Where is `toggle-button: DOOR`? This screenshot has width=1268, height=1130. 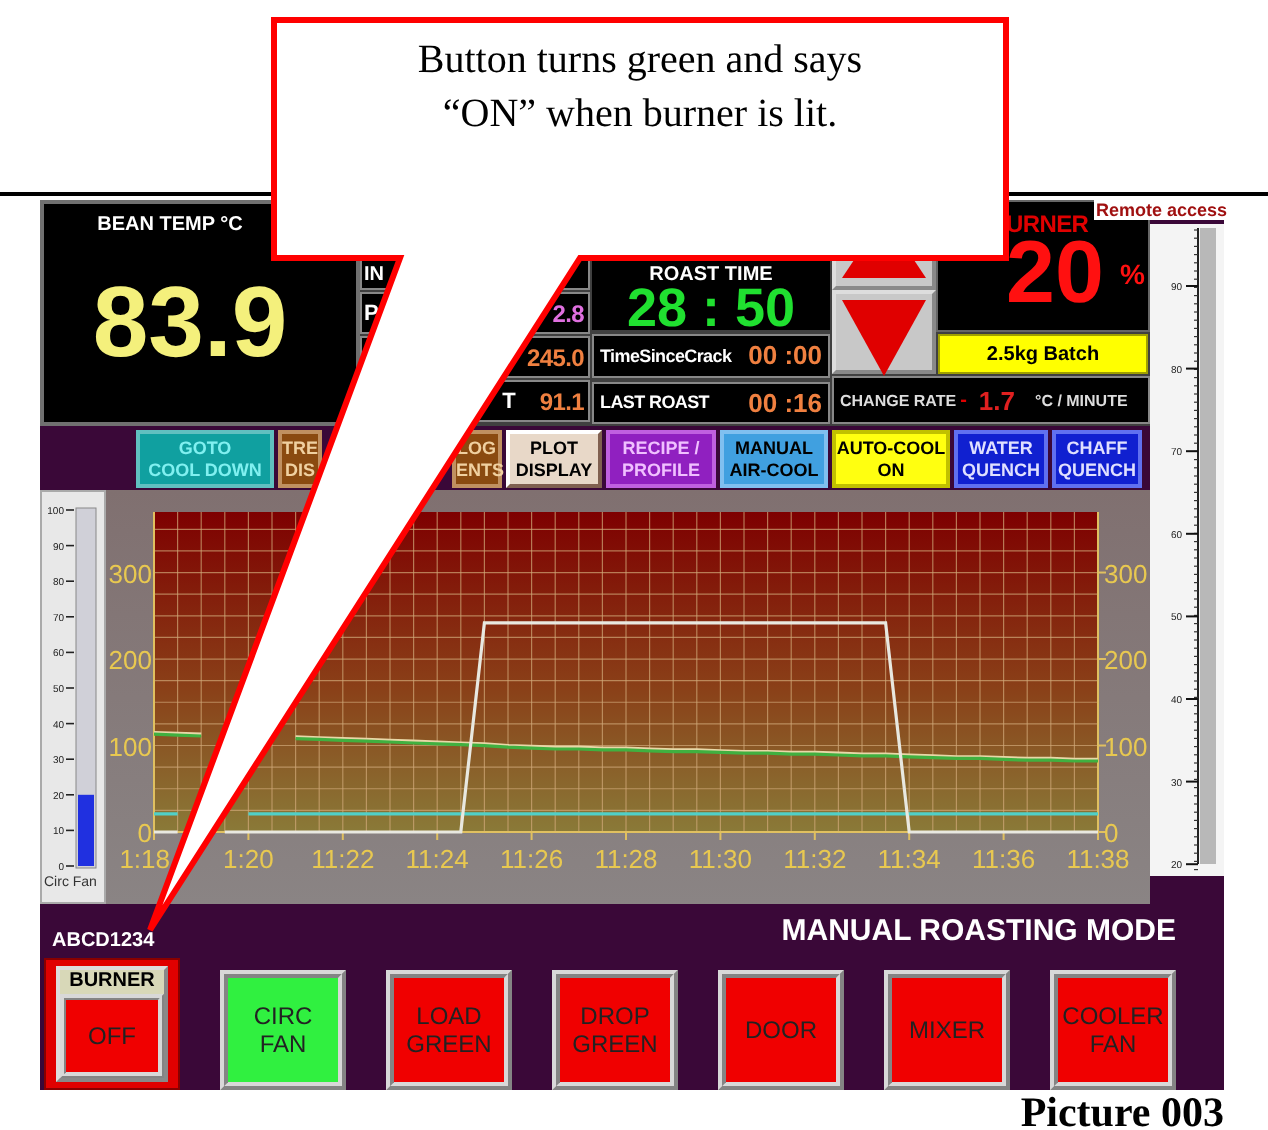
toggle-button: DOOR is located at coordinates (781, 1030).